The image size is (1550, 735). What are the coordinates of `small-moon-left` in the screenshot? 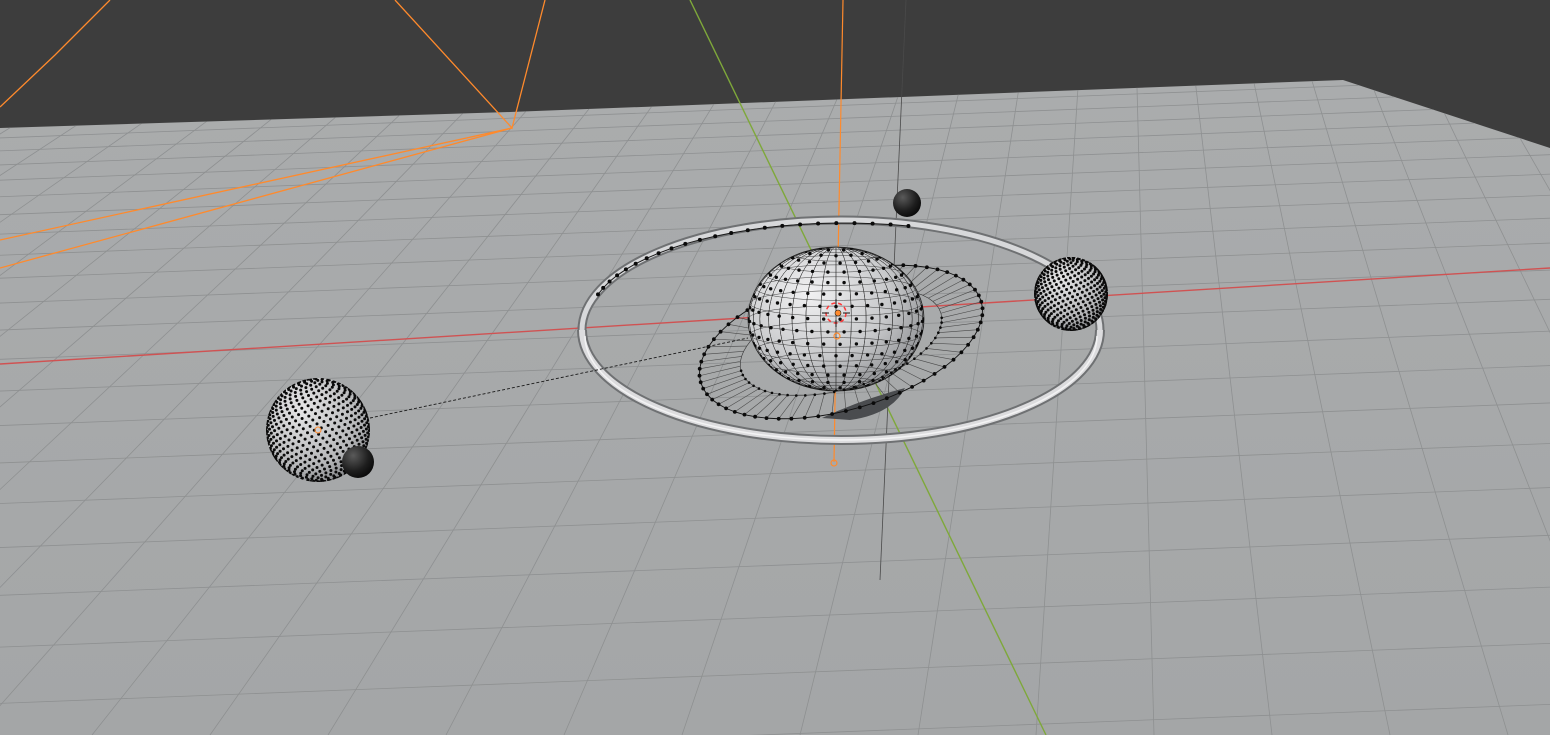 It's located at (358, 462).